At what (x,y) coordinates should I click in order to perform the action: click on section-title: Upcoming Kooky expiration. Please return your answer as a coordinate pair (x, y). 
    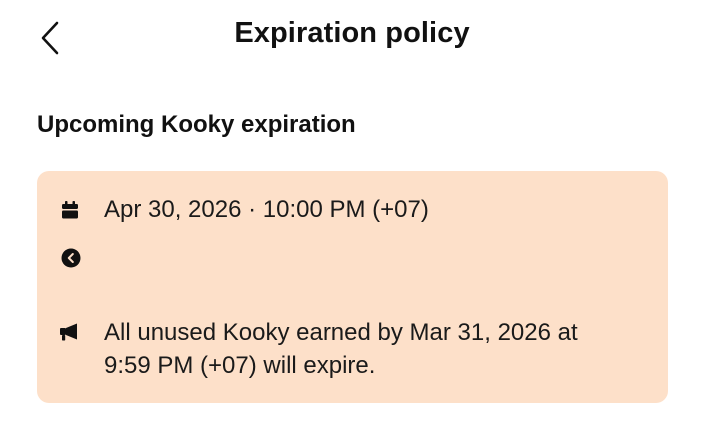
    Looking at the image, I should click on (196, 124).